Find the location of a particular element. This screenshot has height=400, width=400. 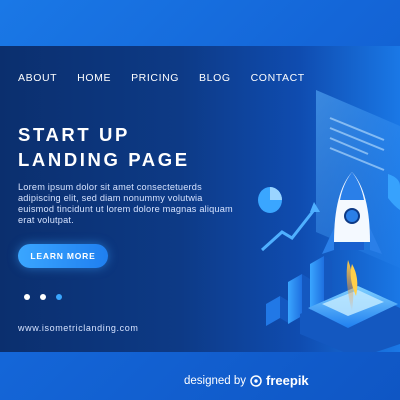

hero-headline: START UP LANDING PAGE is located at coordinates (104, 147).